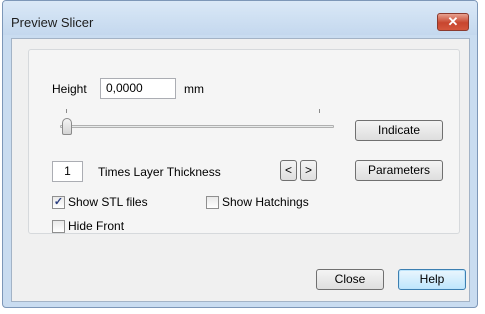 Image resolution: width=485 pixels, height=314 pixels. I want to click on show-stl-checkbox: ✓, so click(58, 202).